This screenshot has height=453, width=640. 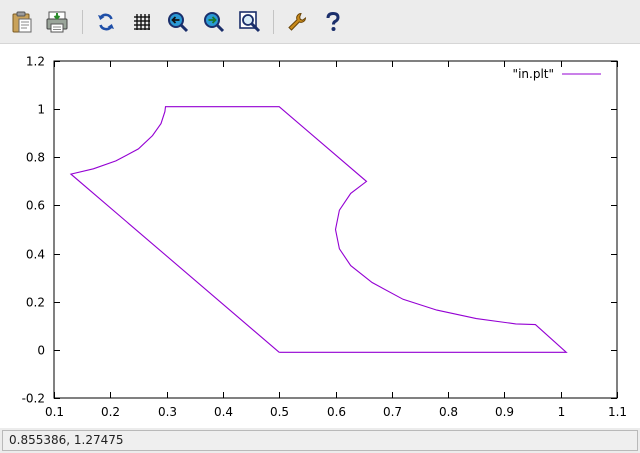 I want to click on clipboard-icon, so click(x=22, y=22).